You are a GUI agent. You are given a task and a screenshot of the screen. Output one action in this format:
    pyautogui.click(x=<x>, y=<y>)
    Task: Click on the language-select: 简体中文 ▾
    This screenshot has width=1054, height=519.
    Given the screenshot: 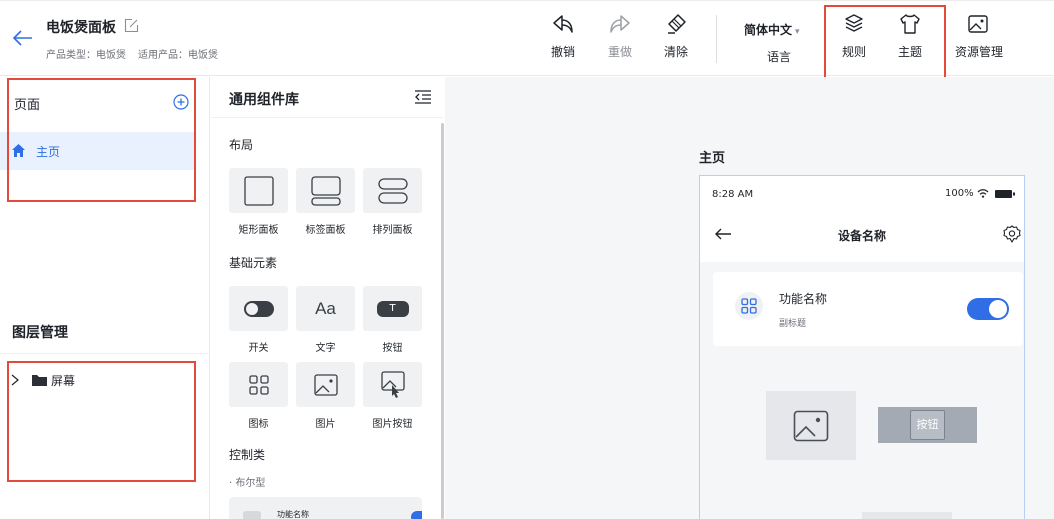 What is the action you would take?
    pyautogui.click(x=772, y=29)
    